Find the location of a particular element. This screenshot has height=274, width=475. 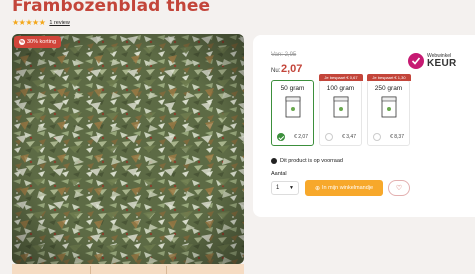

option-size: 50 gram is located at coordinates (292, 88).